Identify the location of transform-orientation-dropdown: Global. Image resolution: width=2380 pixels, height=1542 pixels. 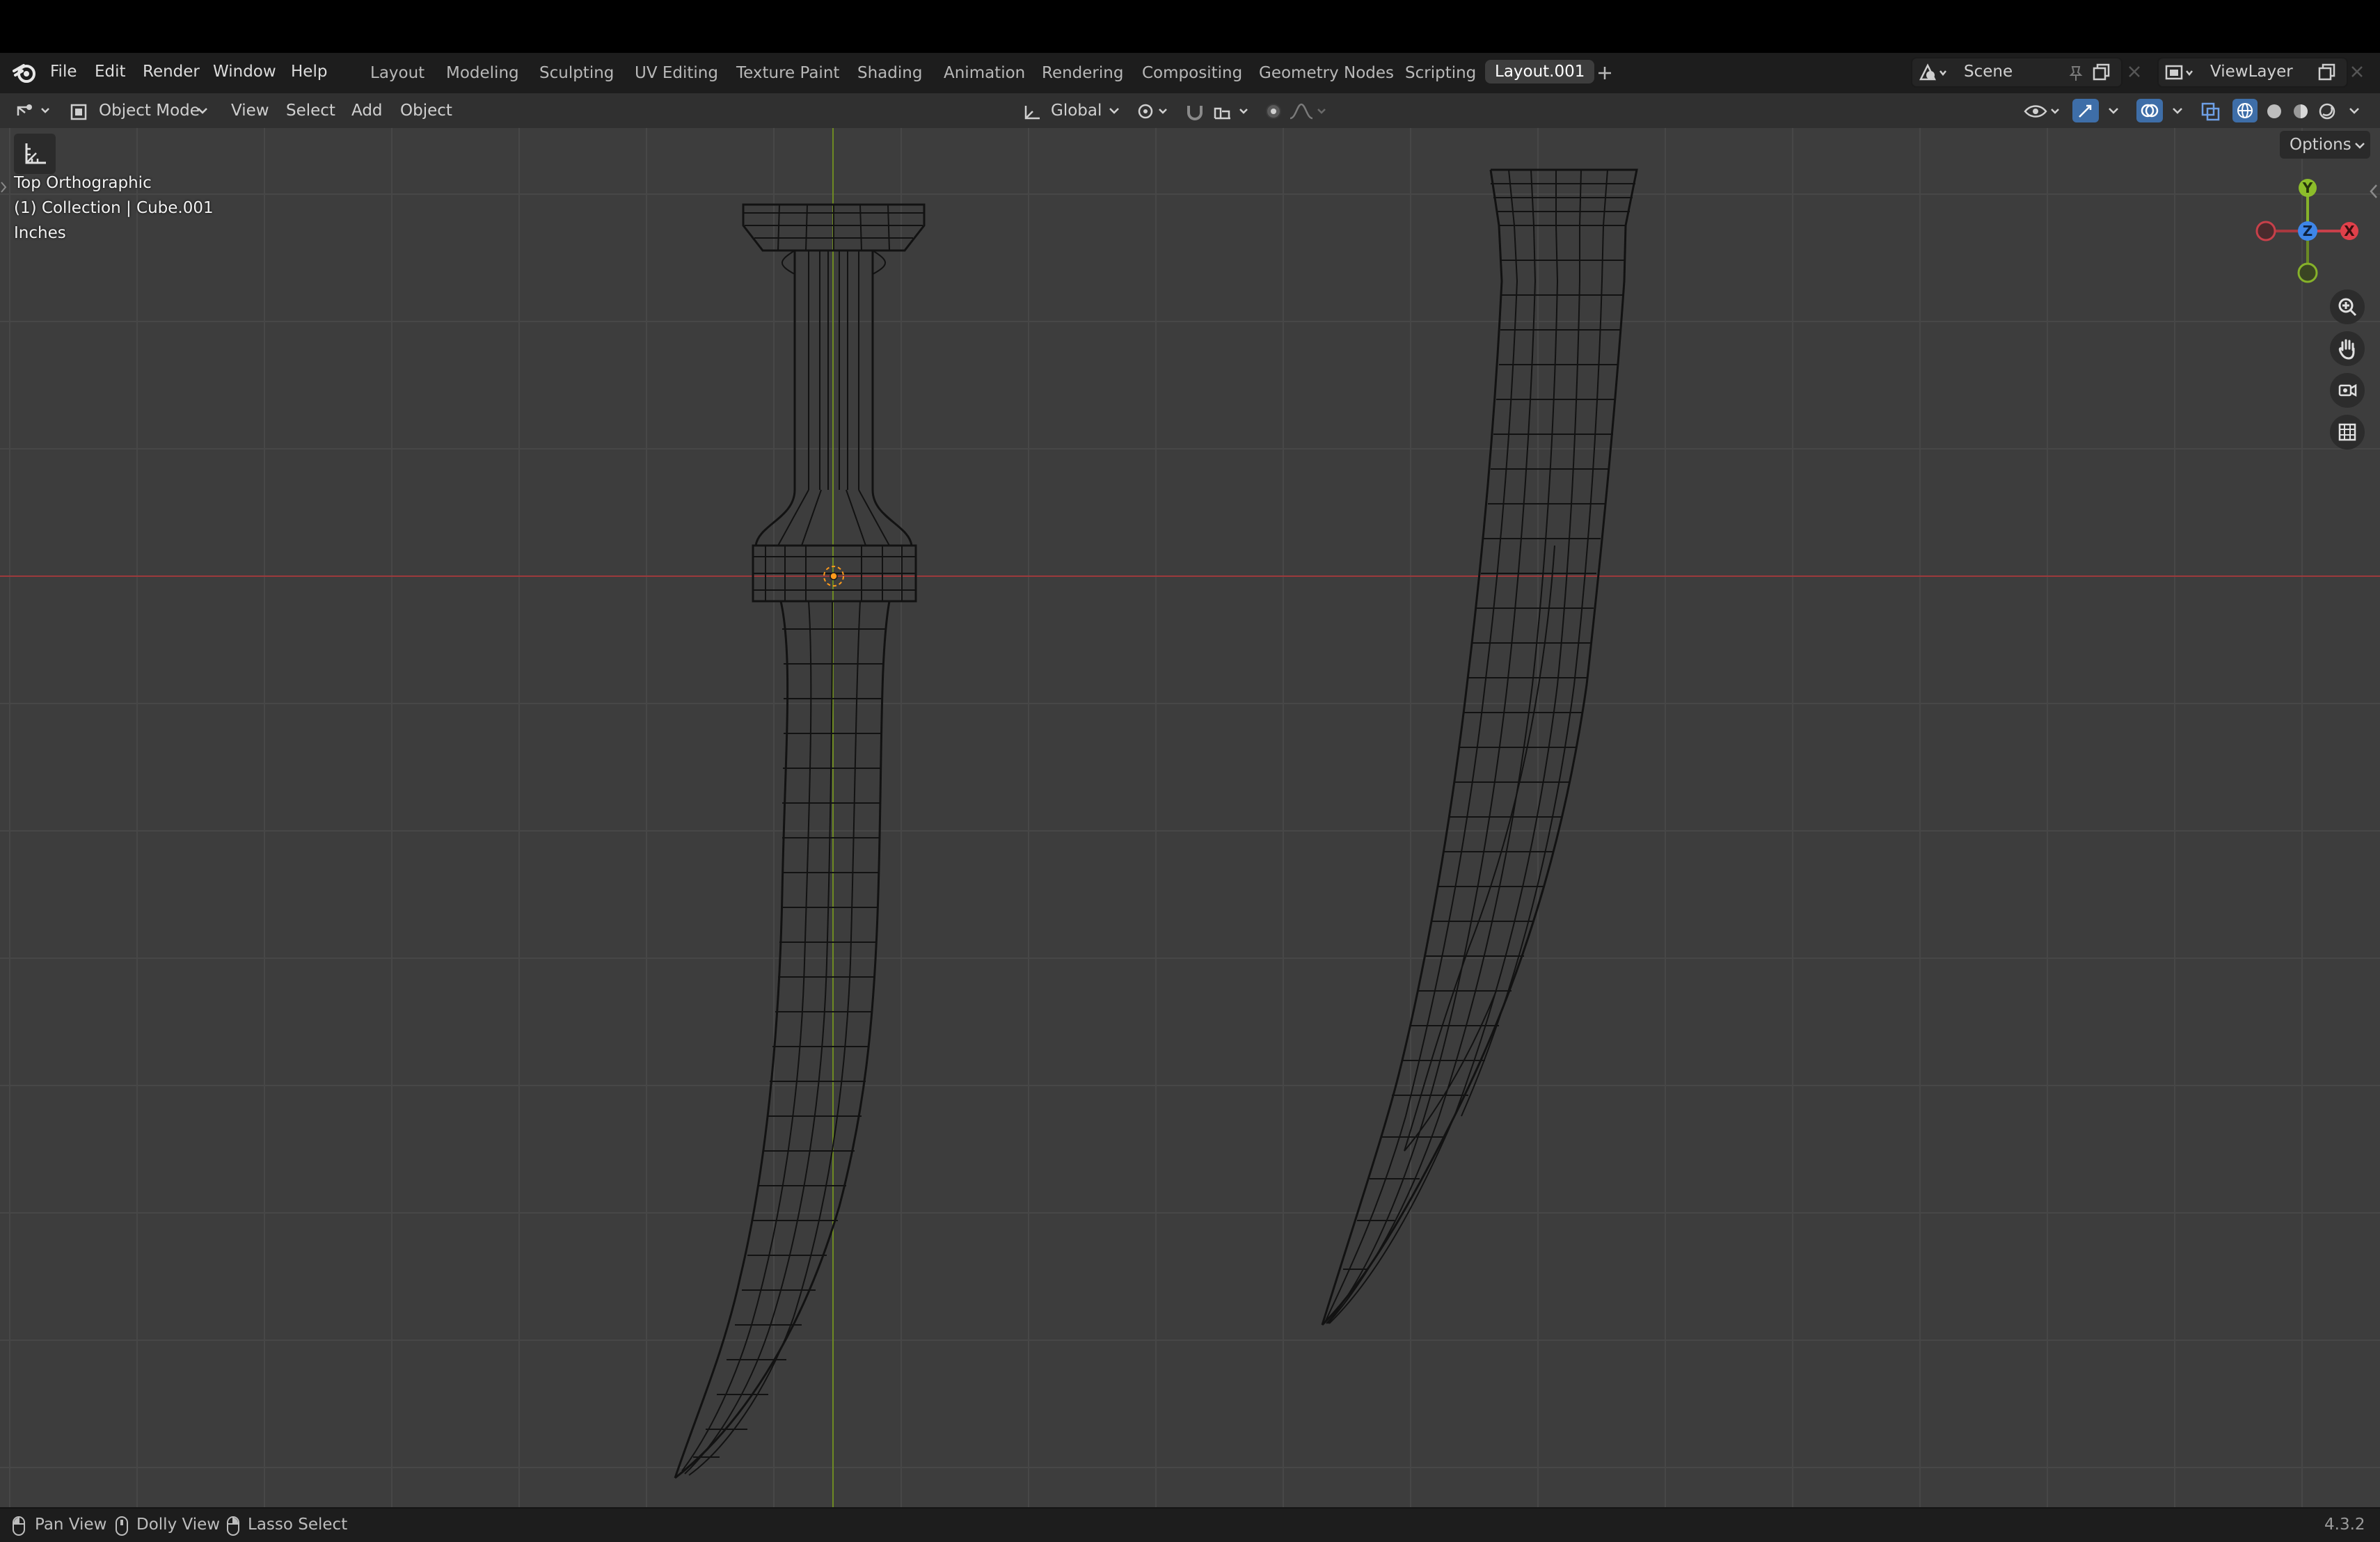
(1071, 110).